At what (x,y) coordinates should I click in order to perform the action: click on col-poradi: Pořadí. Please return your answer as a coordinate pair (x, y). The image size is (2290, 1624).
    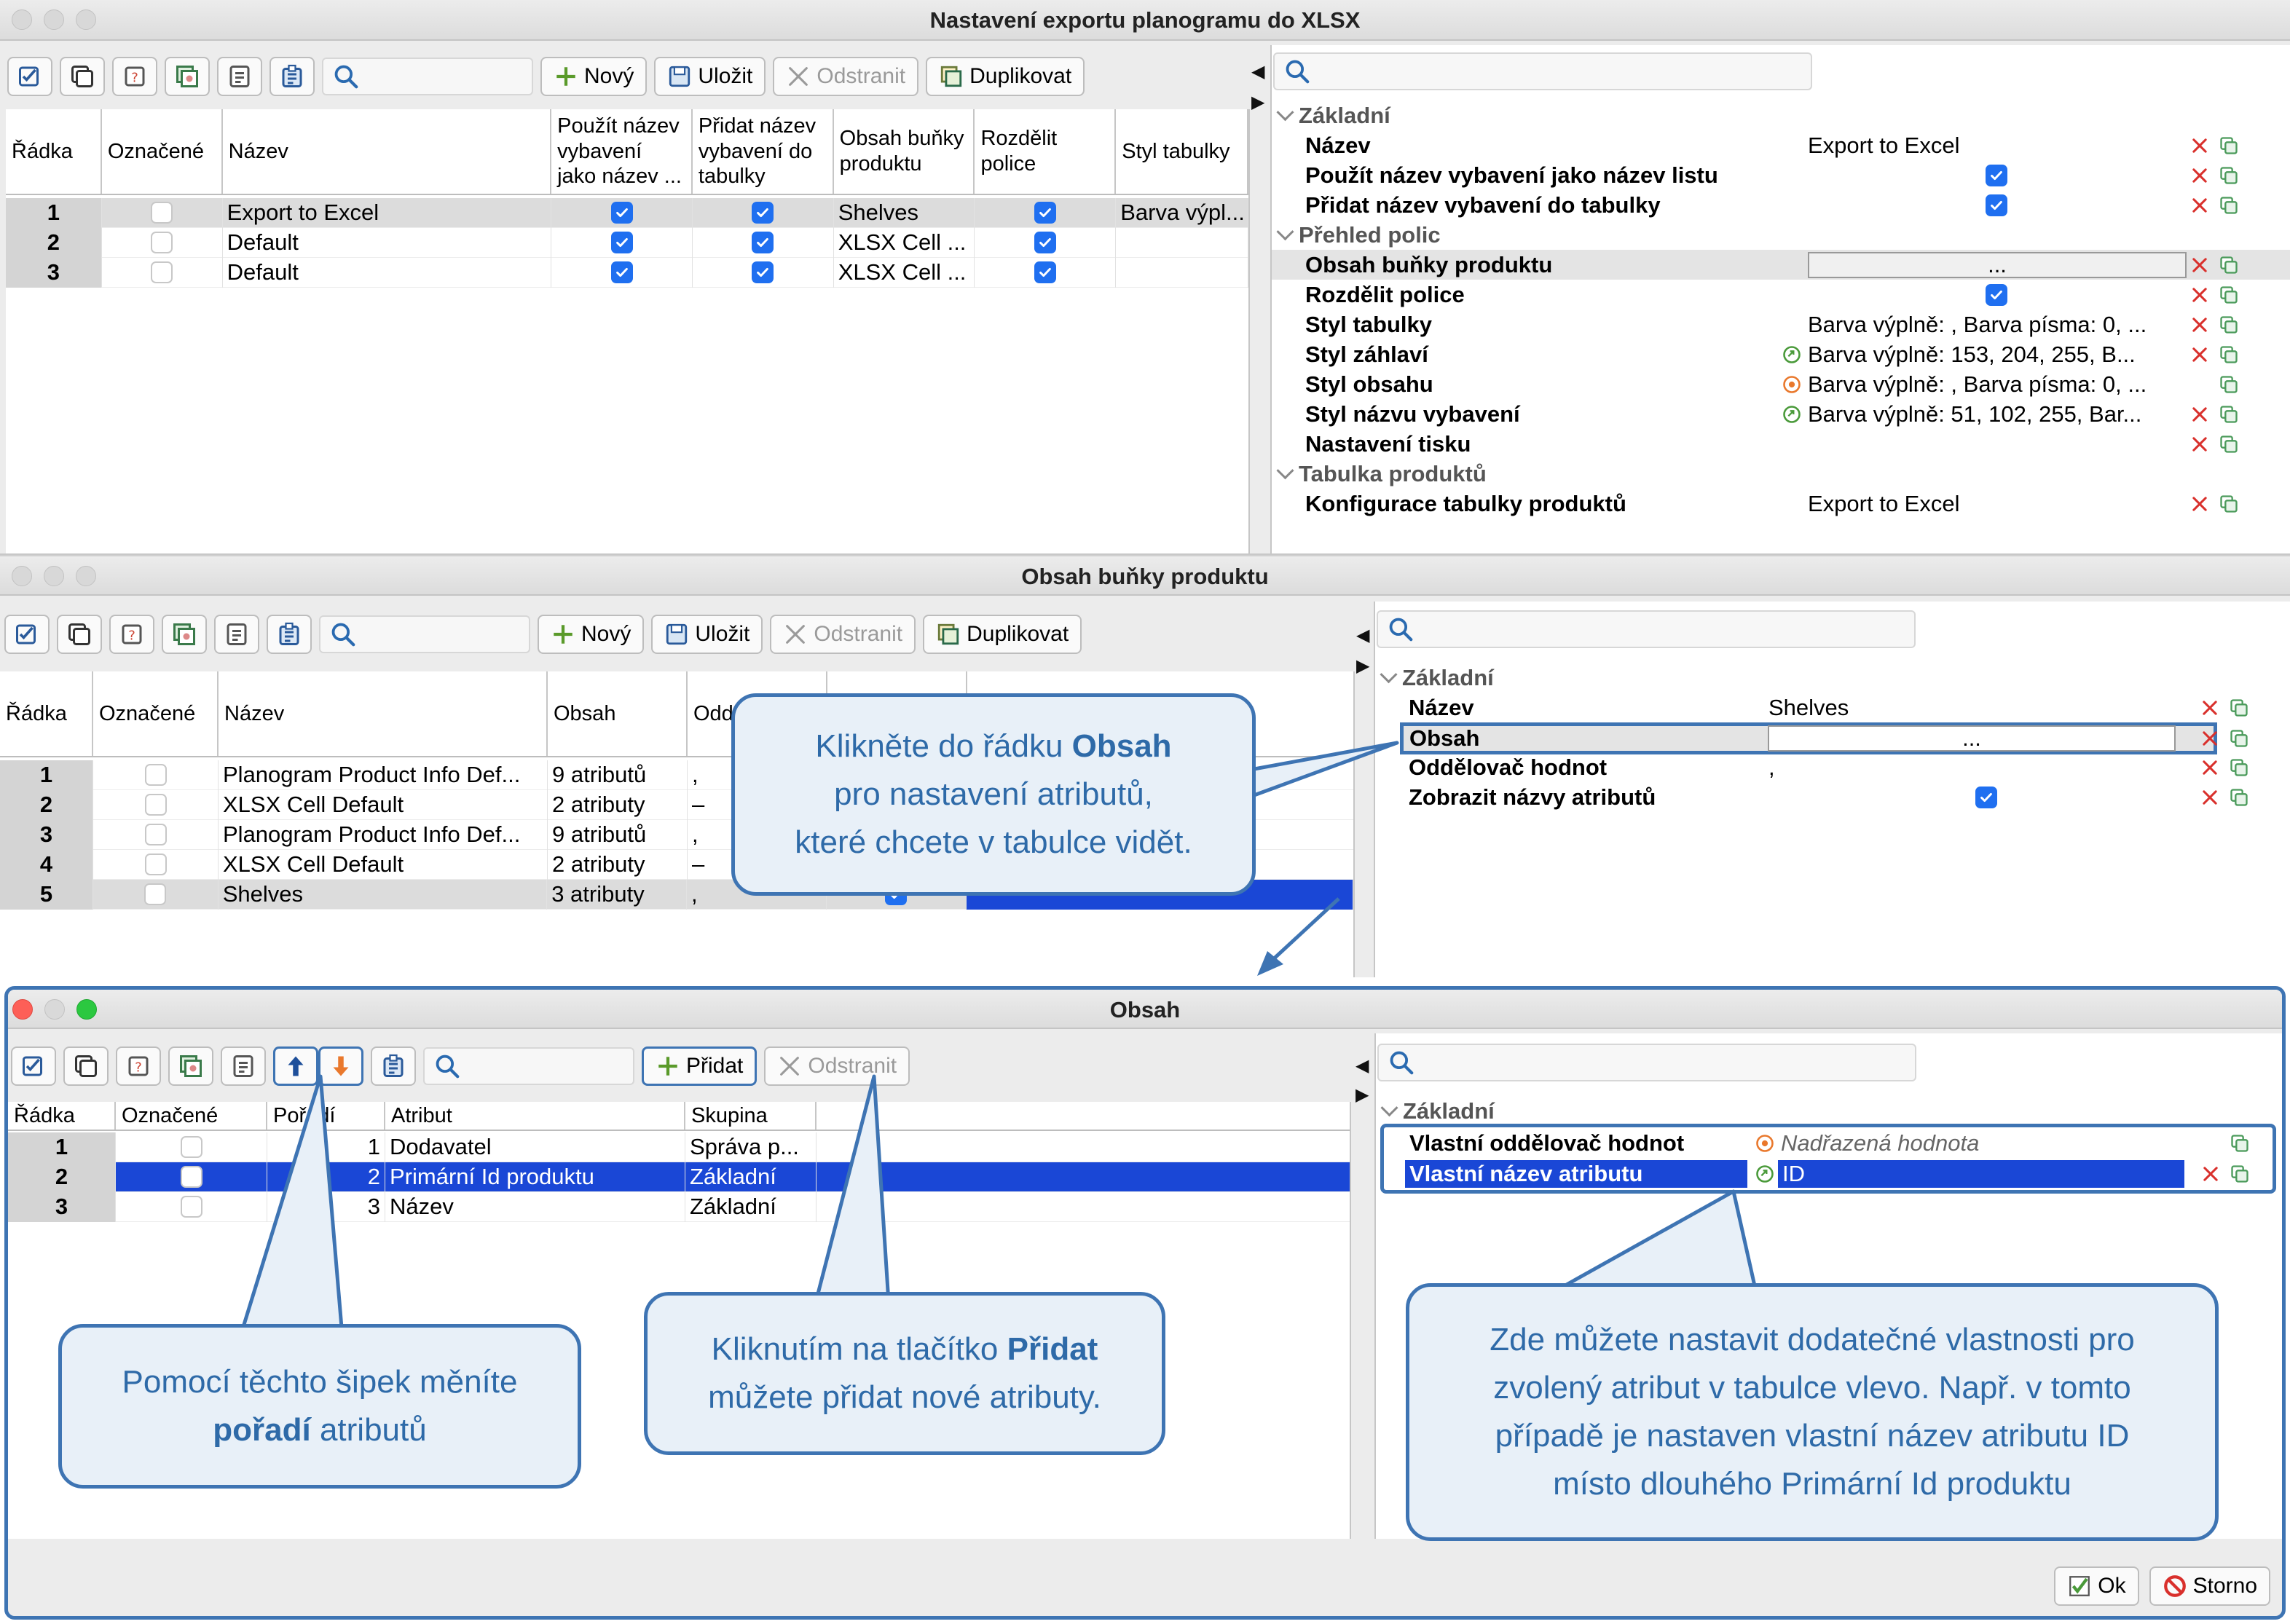
    Looking at the image, I should click on (326, 1116).